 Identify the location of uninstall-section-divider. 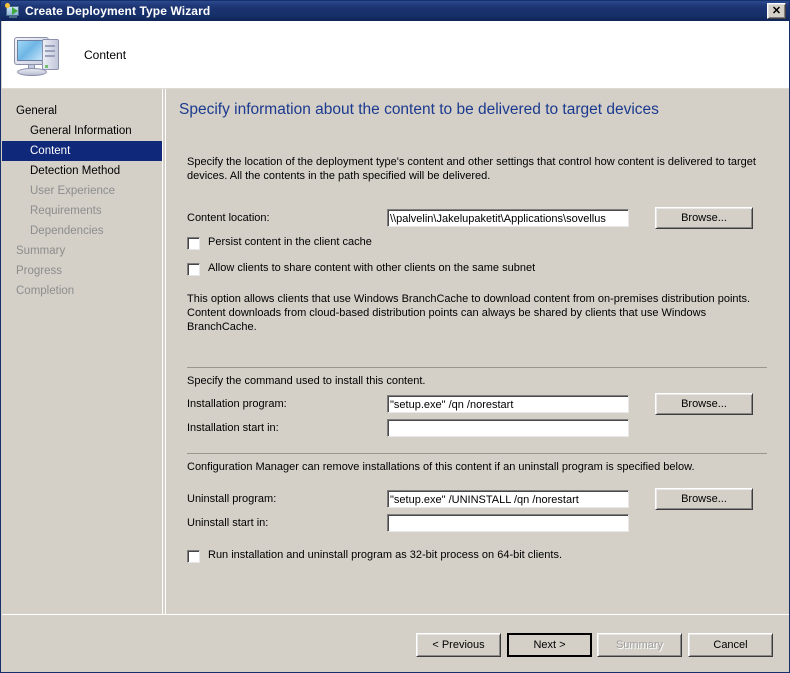
(477, 453).